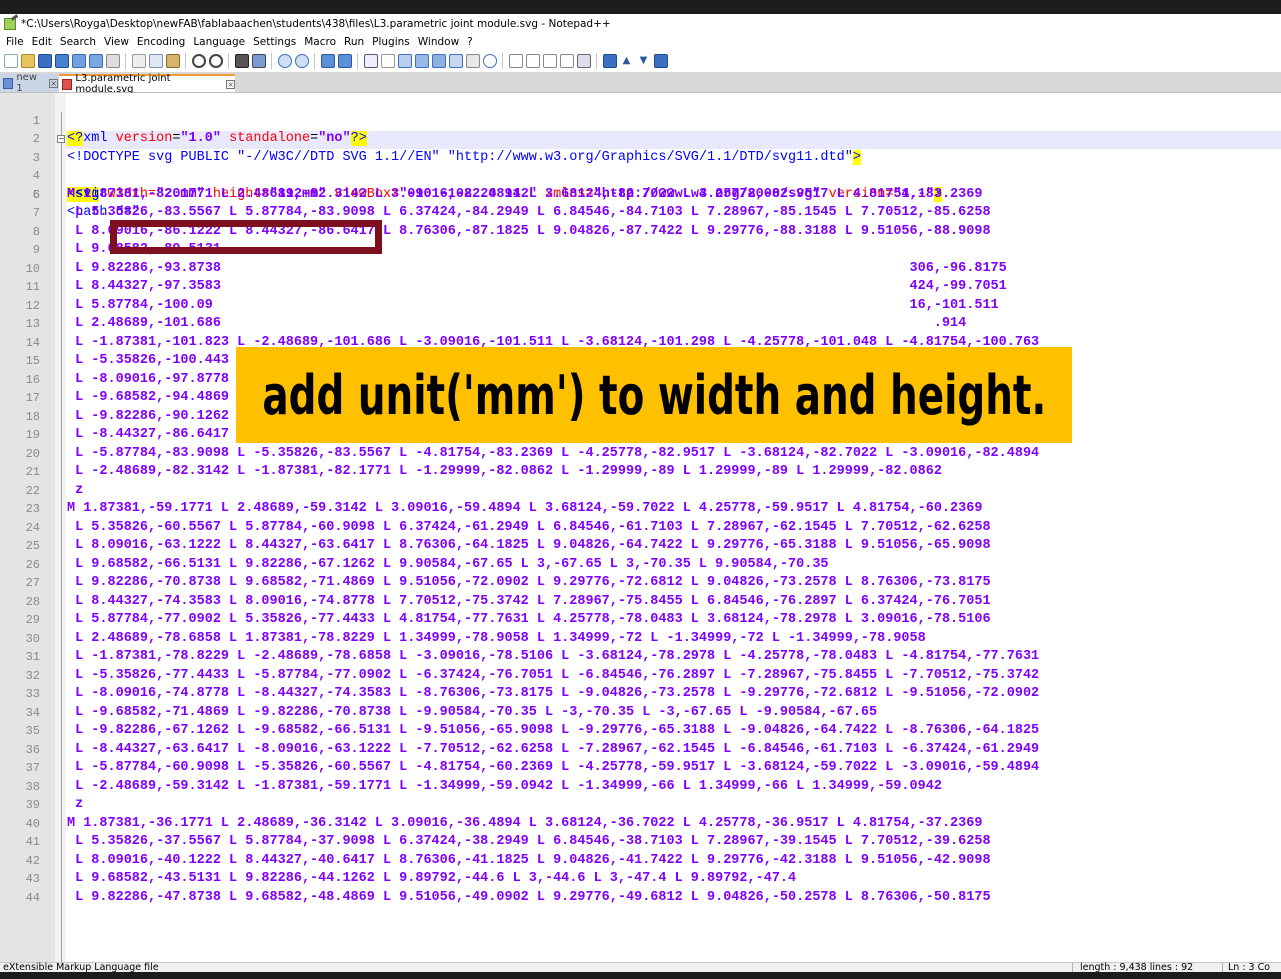 This screenshot has width=1281, height=979. What do you see at coordinates (32, 805) in the screenshot?
I see `line-number: 39` at bounding box center [32, 805].